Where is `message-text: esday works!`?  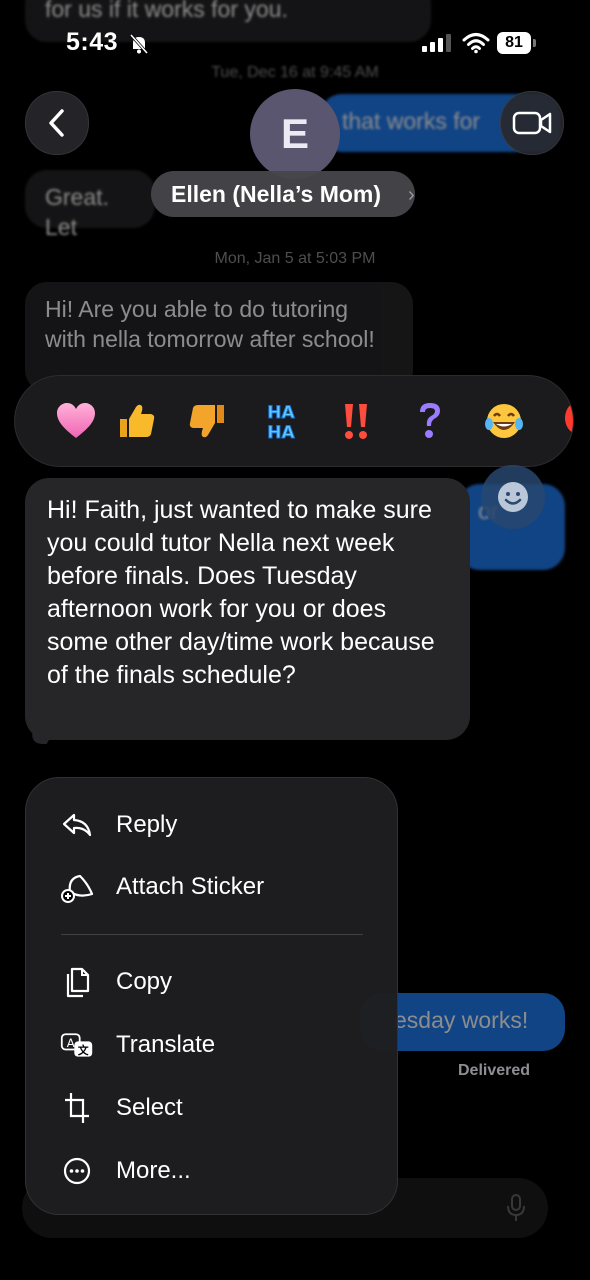 message-text: esday works! is located at coordinates (461, 1020).